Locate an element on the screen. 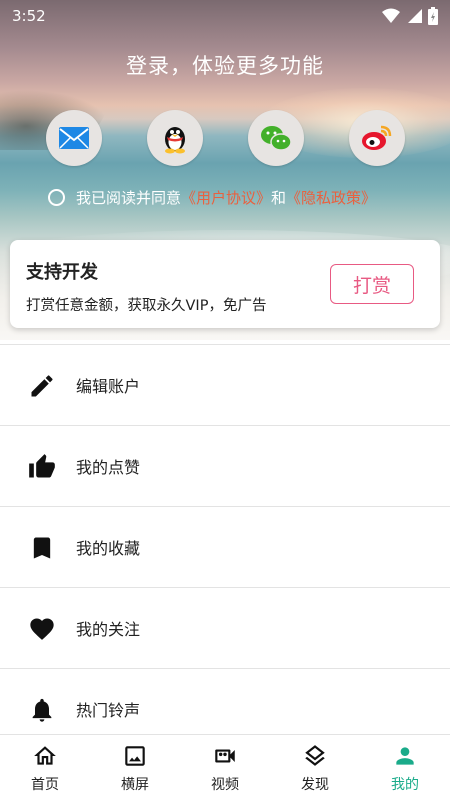  qq-login-button is located at coordinates (175, 138).